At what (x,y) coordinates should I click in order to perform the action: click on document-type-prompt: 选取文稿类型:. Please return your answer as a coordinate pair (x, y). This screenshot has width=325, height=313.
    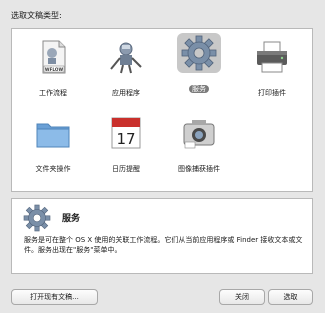
    Looking at the image, I should click on (36, 15).